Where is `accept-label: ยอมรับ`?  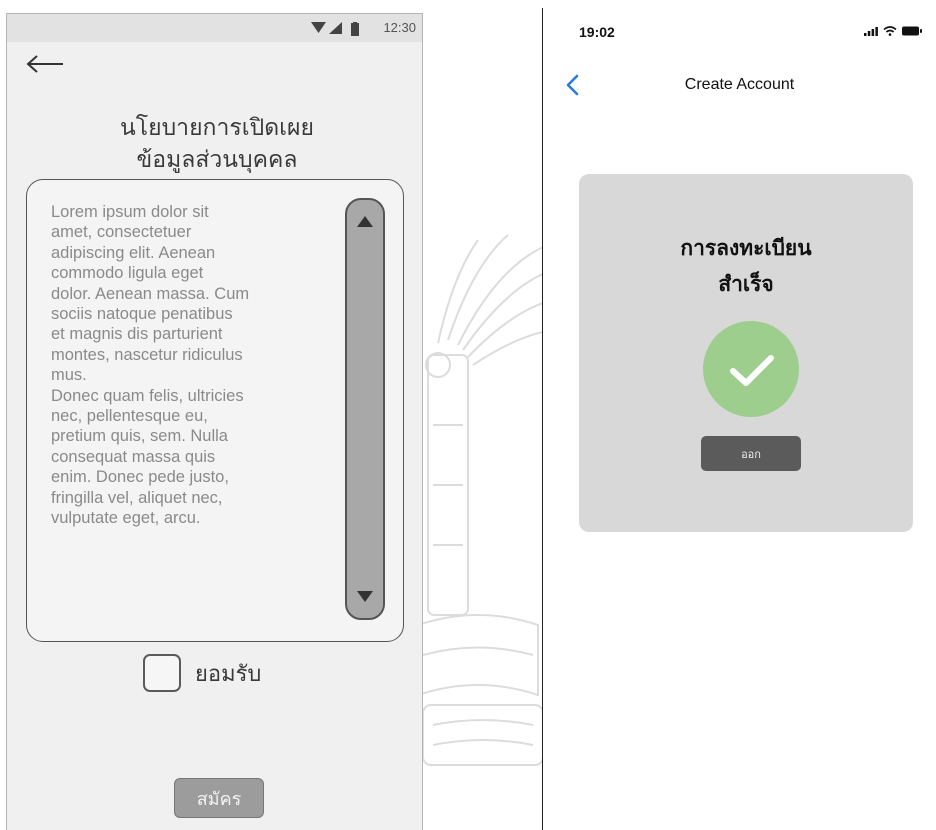
accept-label: ยอมรับ is located at coordinates (228, 674).